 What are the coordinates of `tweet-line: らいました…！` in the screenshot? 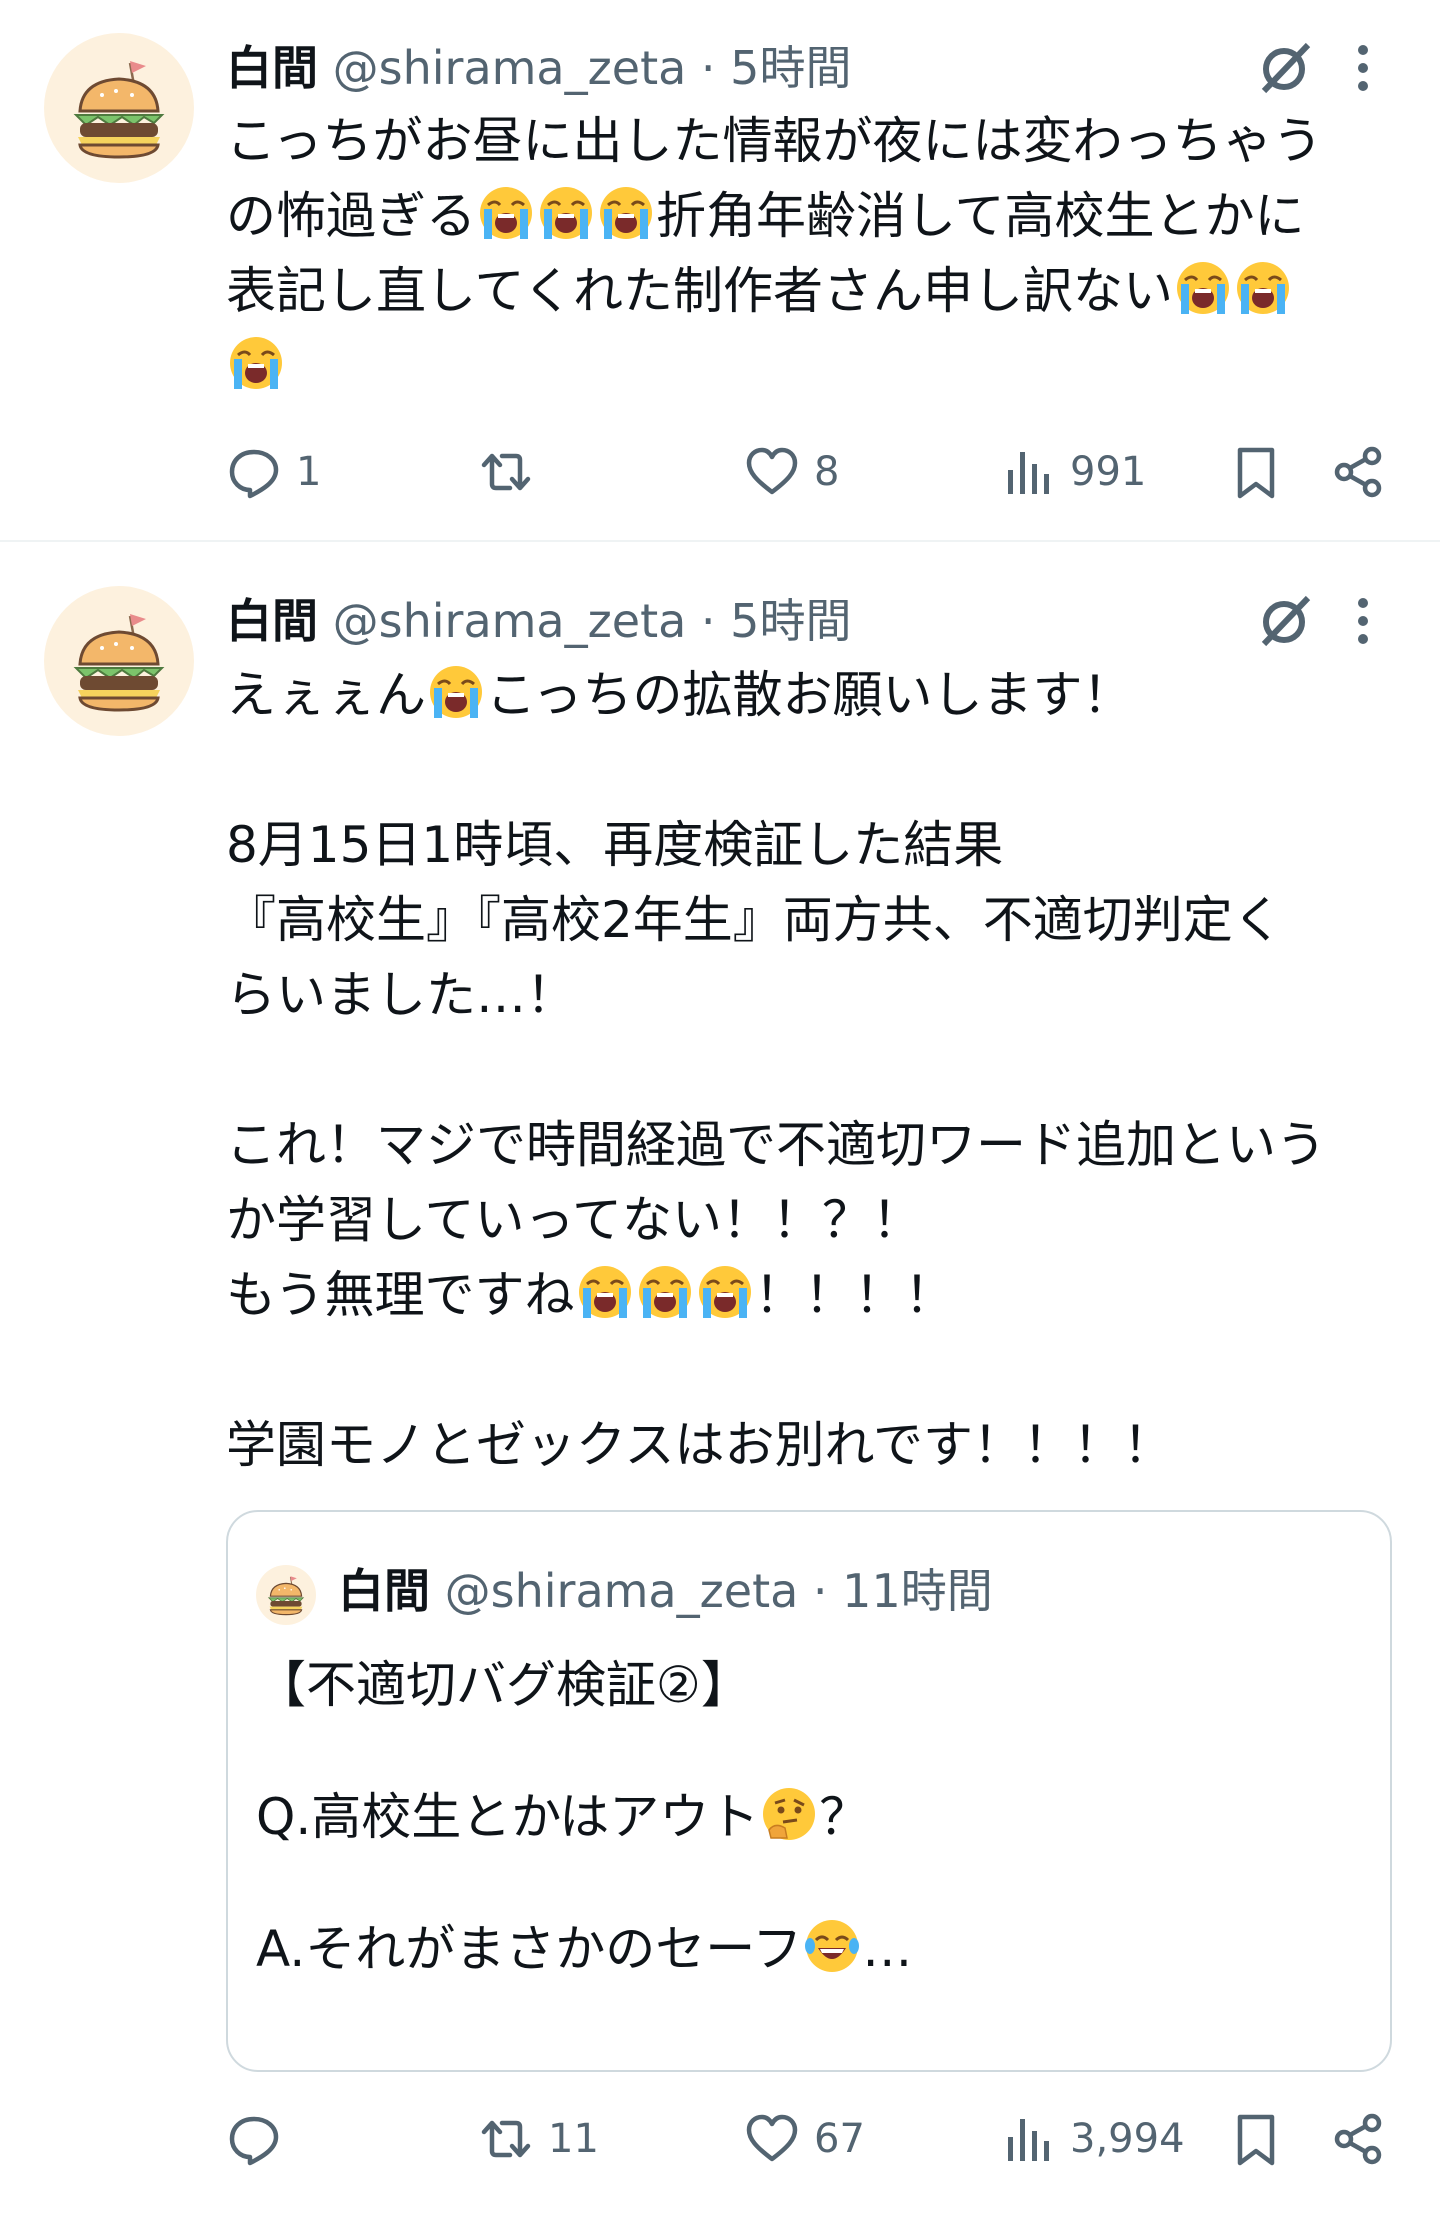 It's located at (401, 995).